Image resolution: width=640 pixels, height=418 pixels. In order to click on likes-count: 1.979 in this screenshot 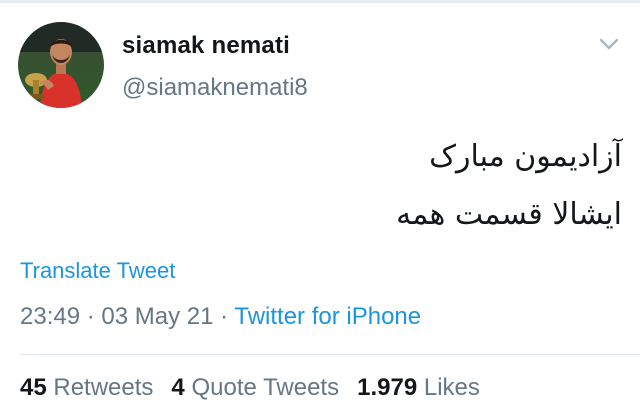, I will do `click(387, 387)`.